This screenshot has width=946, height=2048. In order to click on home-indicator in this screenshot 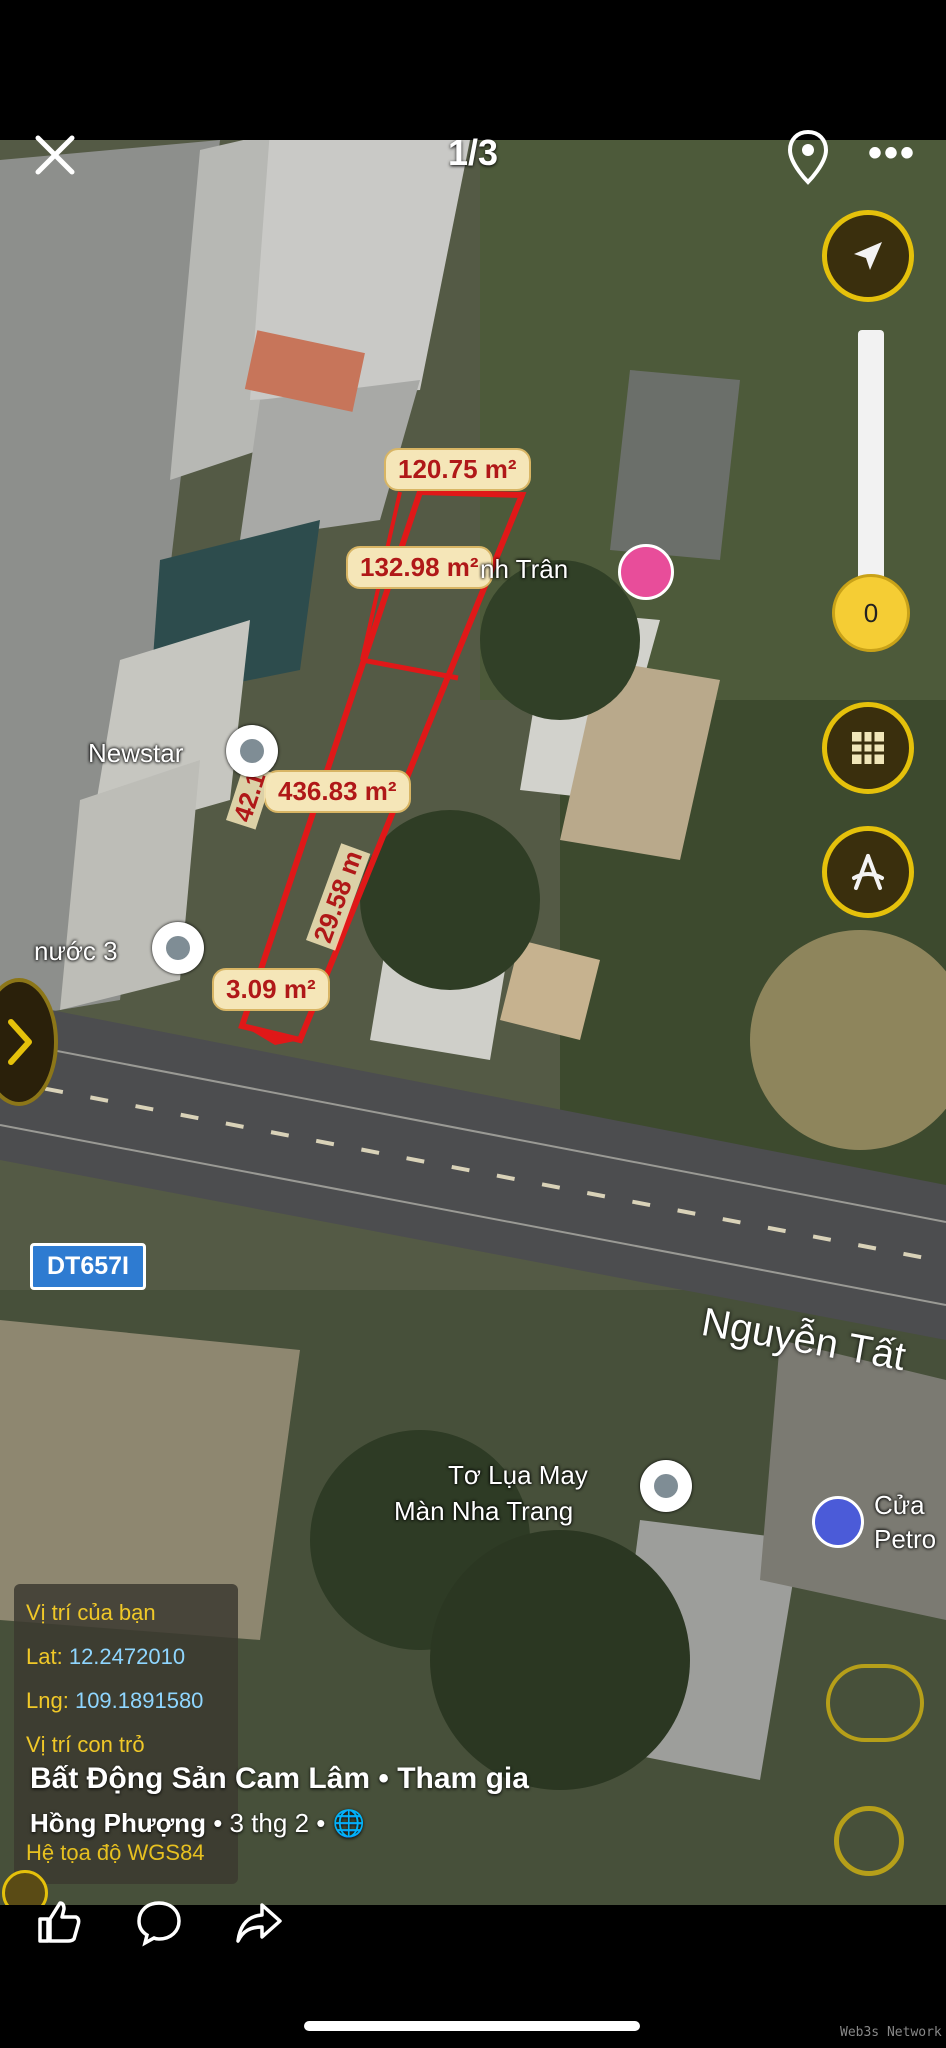, I will do `click(472, 2026)`.